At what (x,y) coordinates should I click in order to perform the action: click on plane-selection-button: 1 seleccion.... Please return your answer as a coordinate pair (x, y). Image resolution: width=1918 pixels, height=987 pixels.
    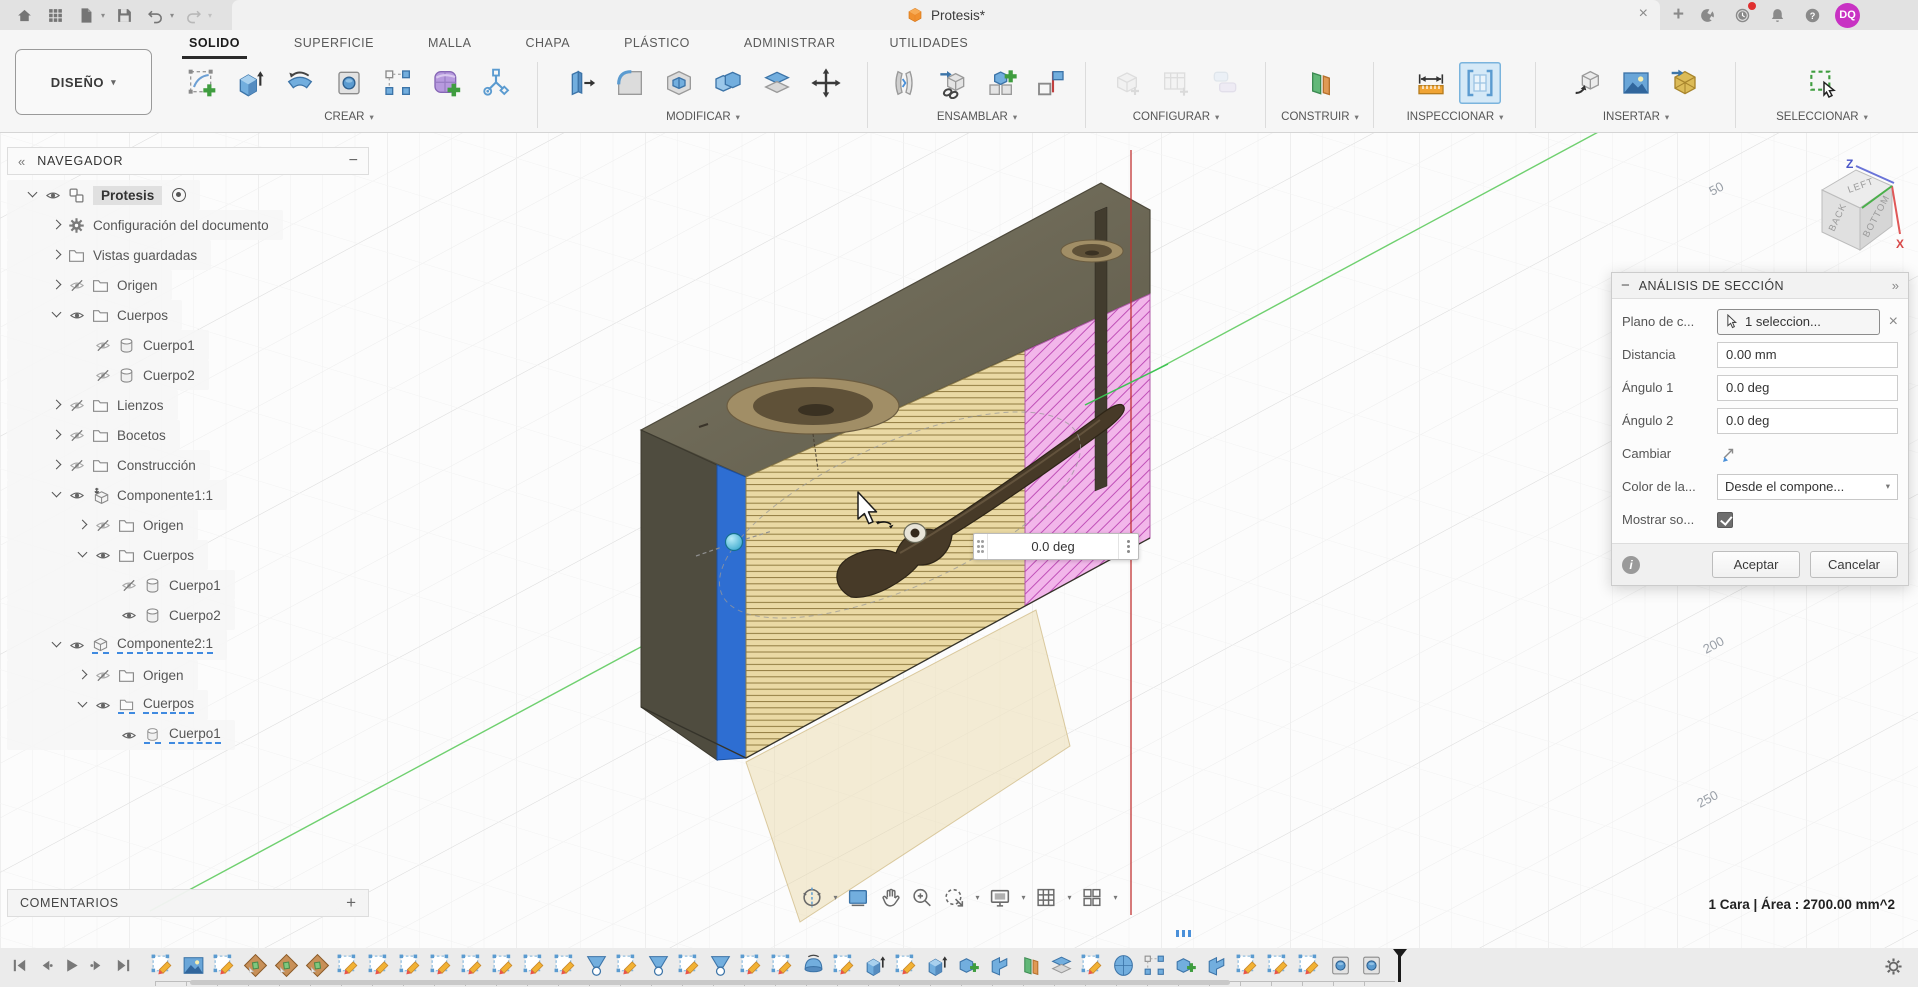
    Looking at the image, I should click on (1798, 321).